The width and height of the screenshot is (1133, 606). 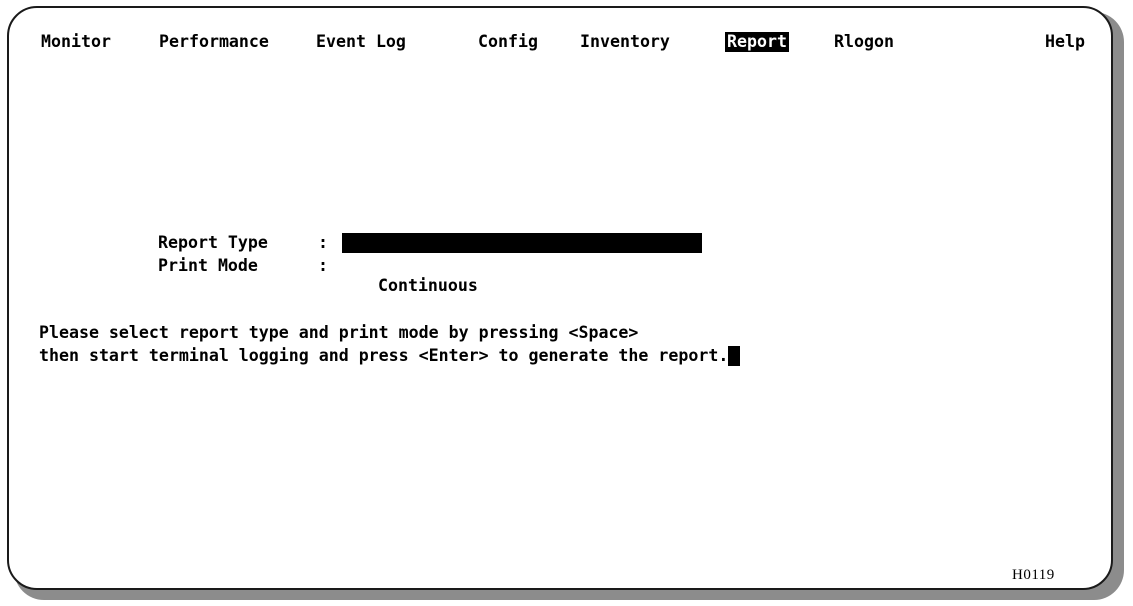 What do you see at coordinates (625, 42) in the screenshot?
I see `menu-inventory: Inventory` at bounding box center [625, 42].